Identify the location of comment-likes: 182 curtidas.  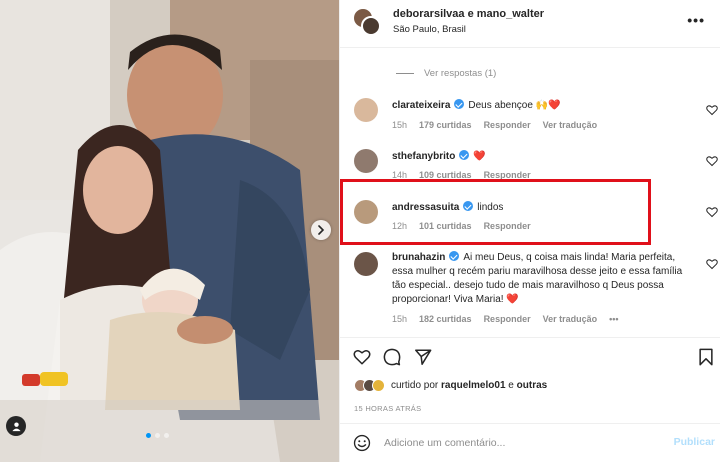
(445, 319).